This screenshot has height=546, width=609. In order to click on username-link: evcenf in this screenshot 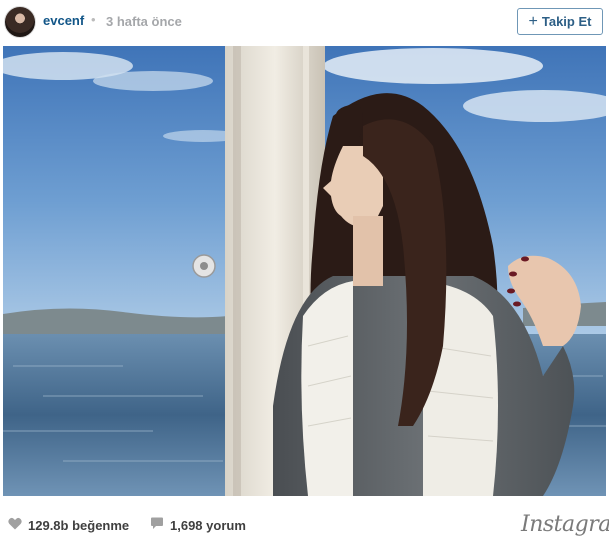, I will do `click(63, 20)`.